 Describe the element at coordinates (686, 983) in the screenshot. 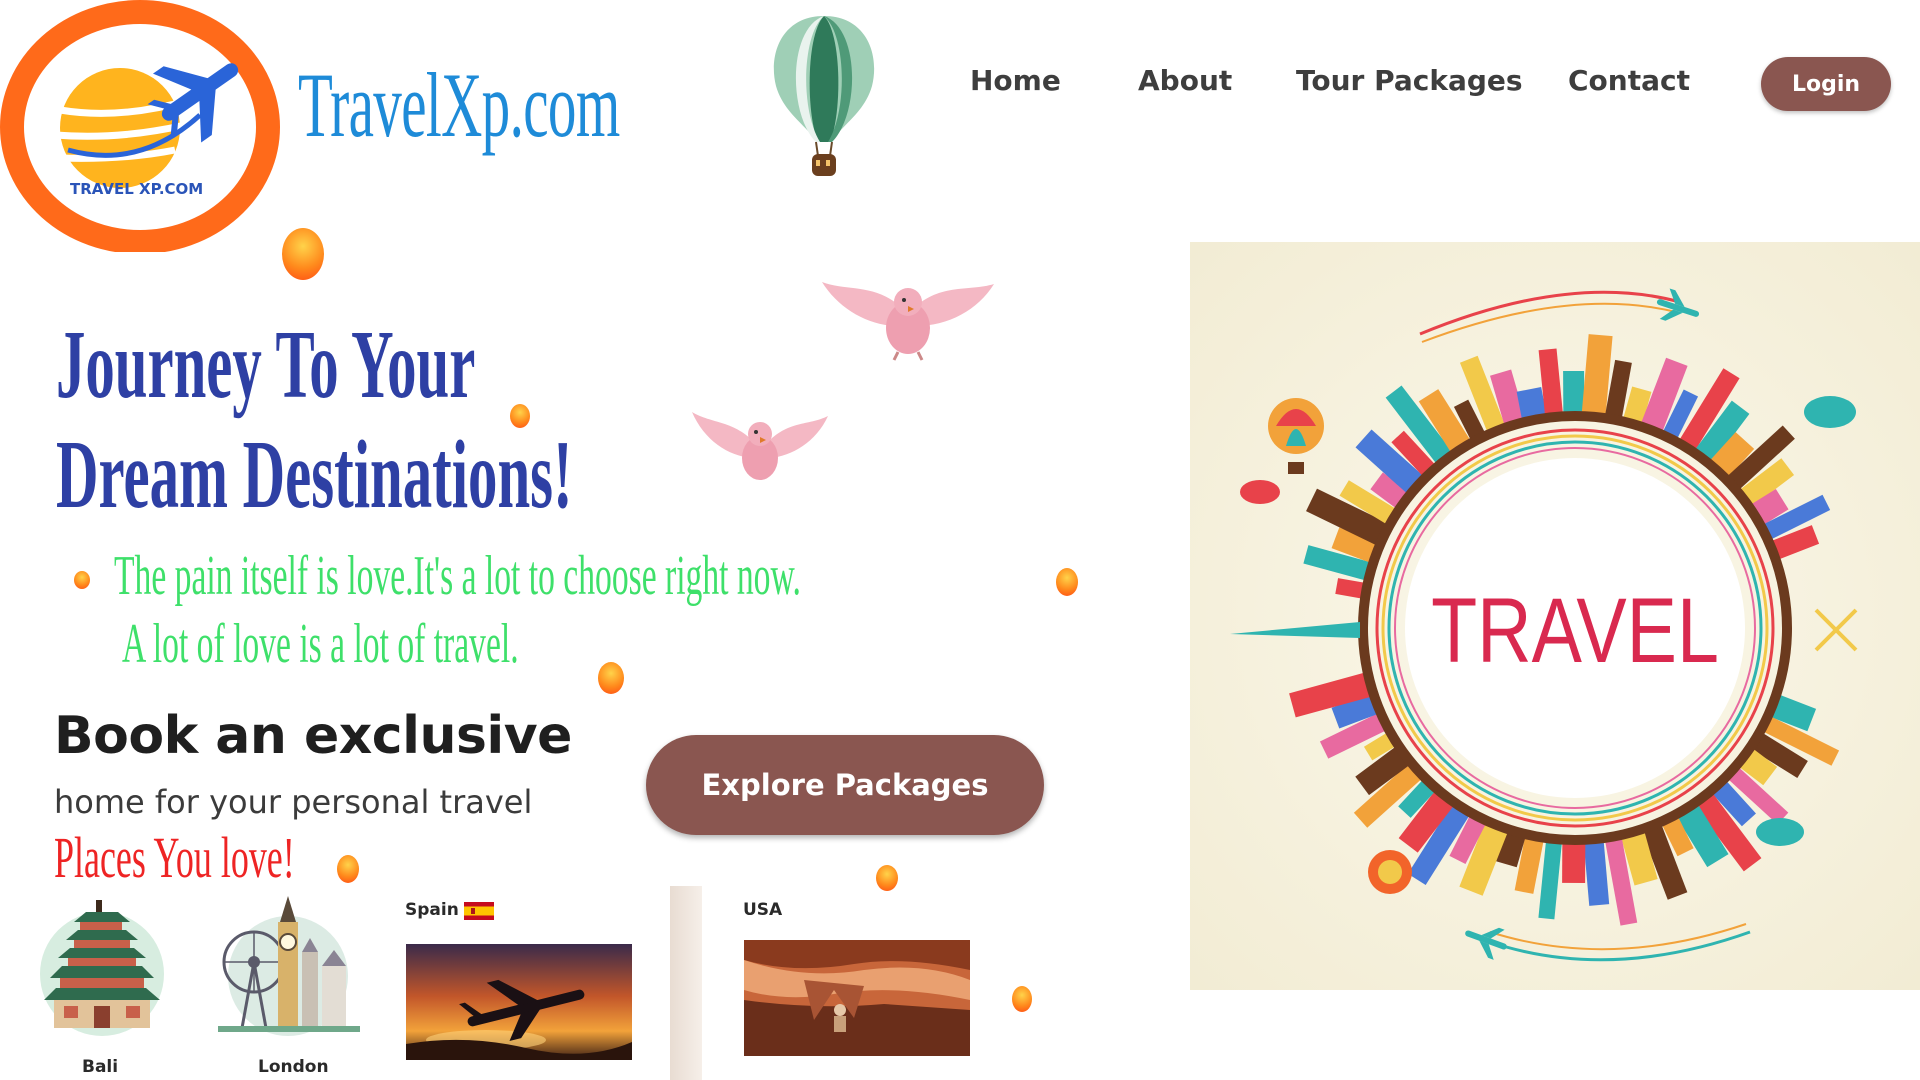

I see `carousel-divider` at that location.